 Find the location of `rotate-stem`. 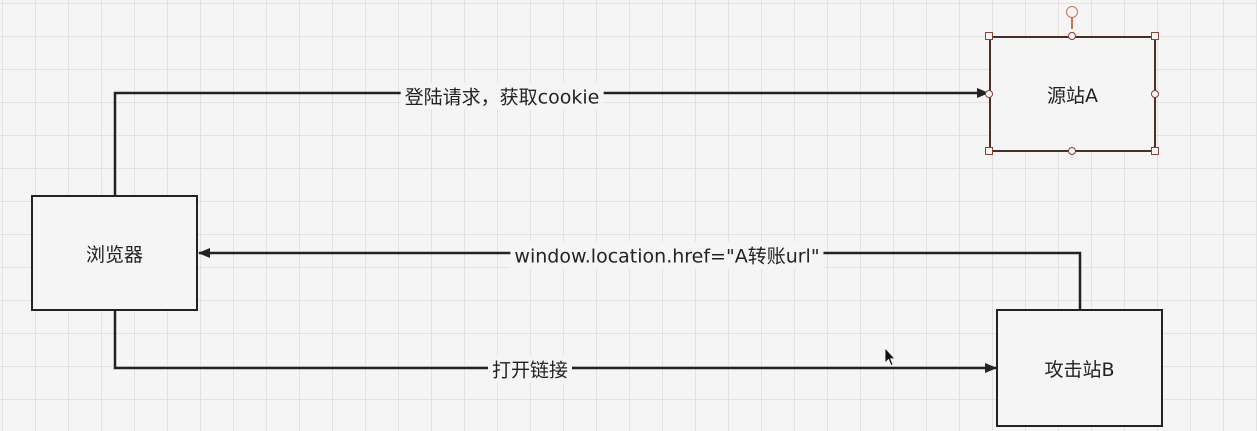

rotate-stem is located at coordinates (1072, 23).